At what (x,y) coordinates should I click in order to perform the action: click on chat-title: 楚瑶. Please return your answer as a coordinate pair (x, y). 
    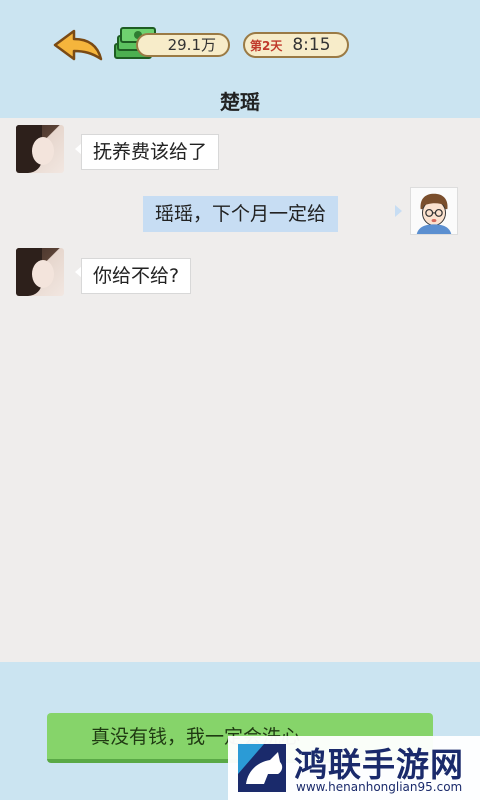
    Looking at the image, I should click on (240, 102).